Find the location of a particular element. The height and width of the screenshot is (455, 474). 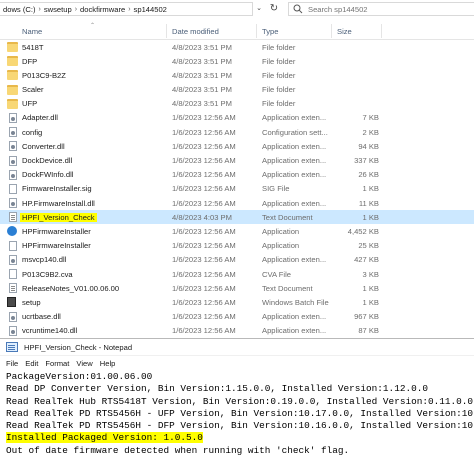

file-row: 5418T 4/8/2023 3:51 PM File folder is located at coordinates (237, 47).